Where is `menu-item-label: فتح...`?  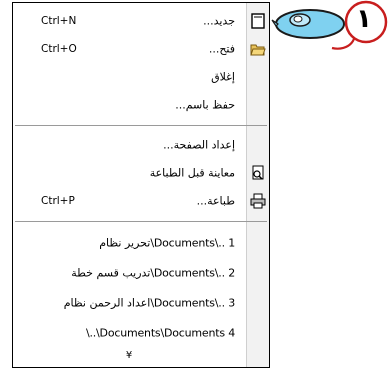 menu-item-label: فتح... is located at coordinates (221, 49).